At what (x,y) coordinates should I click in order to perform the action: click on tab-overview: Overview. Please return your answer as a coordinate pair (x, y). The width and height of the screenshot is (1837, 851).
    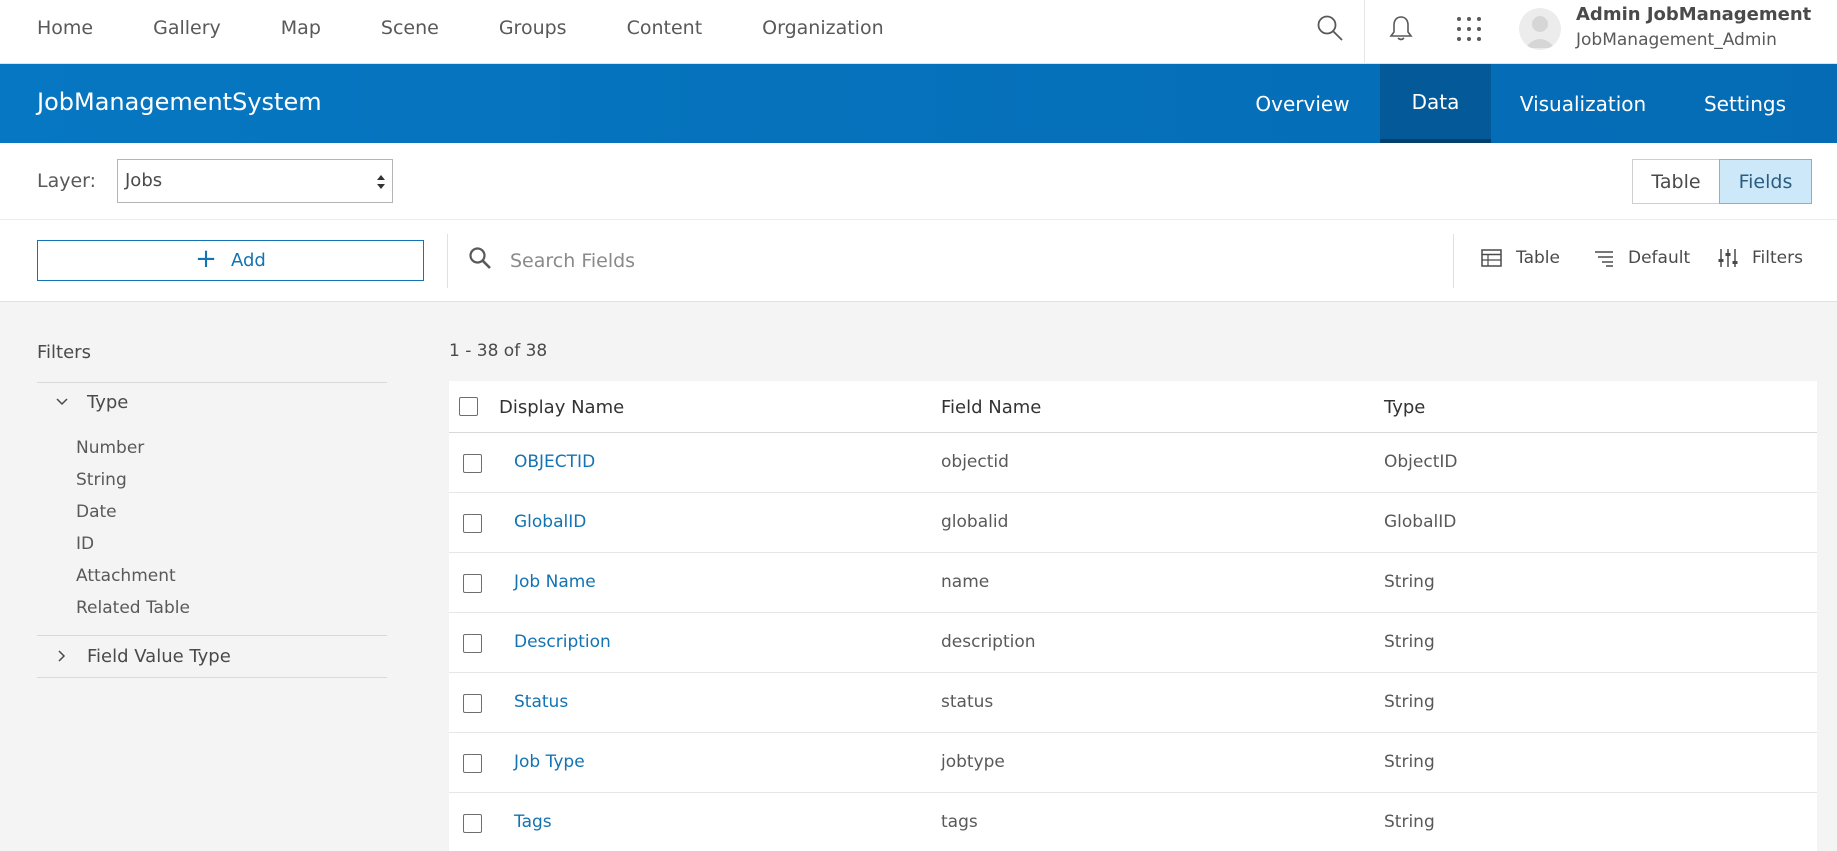
    Looking at the image, I should click on (1302, 103).